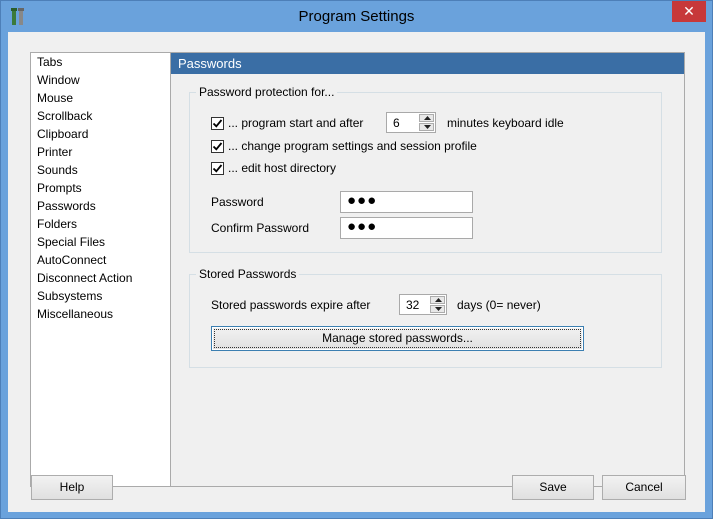 The height and width of the screenshot is (519, 713). Describe the element at coordinates (237, 202) in the screenshot. I see `password-label: Password` at that location.